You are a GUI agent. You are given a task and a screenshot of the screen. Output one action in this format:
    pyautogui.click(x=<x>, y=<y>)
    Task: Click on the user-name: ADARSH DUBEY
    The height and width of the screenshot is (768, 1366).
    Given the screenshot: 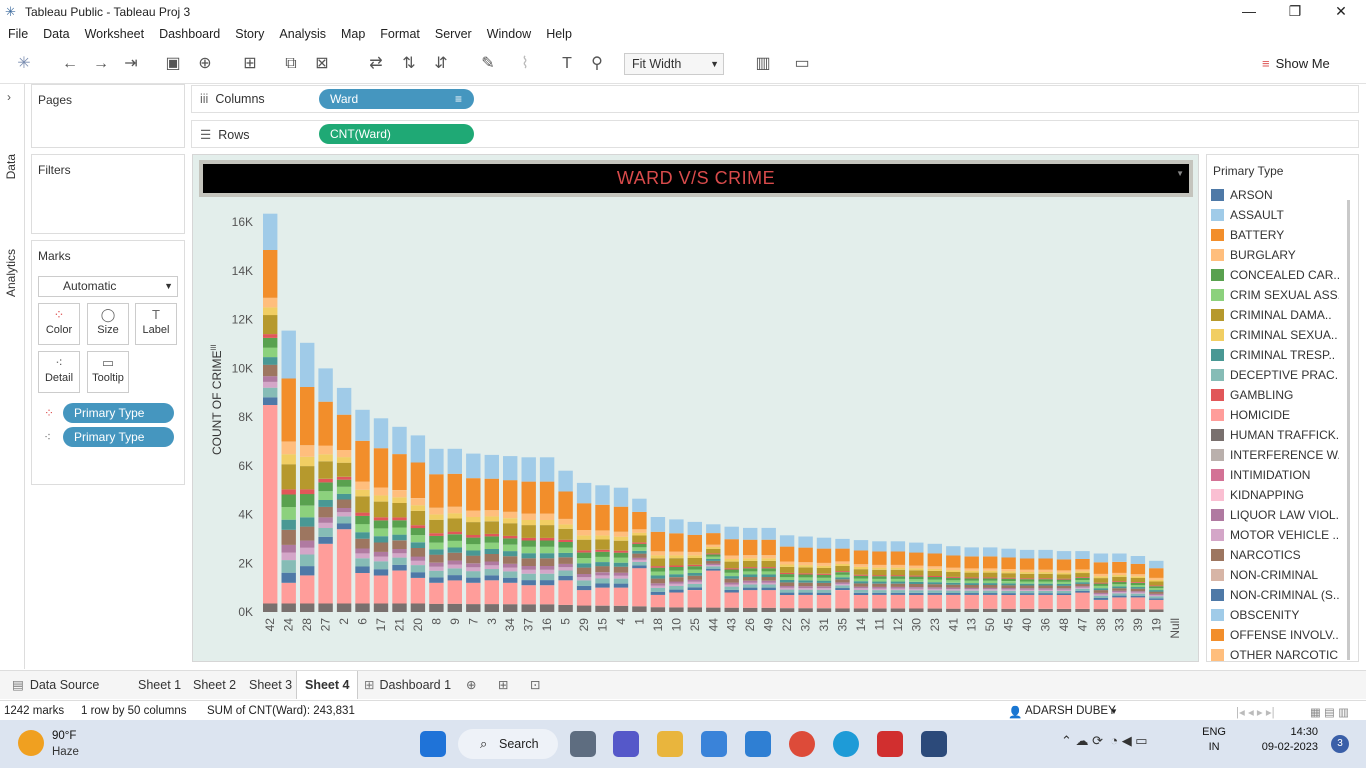 What is the action you would take?
    pyautogui.click(x=1070, y=711)
    